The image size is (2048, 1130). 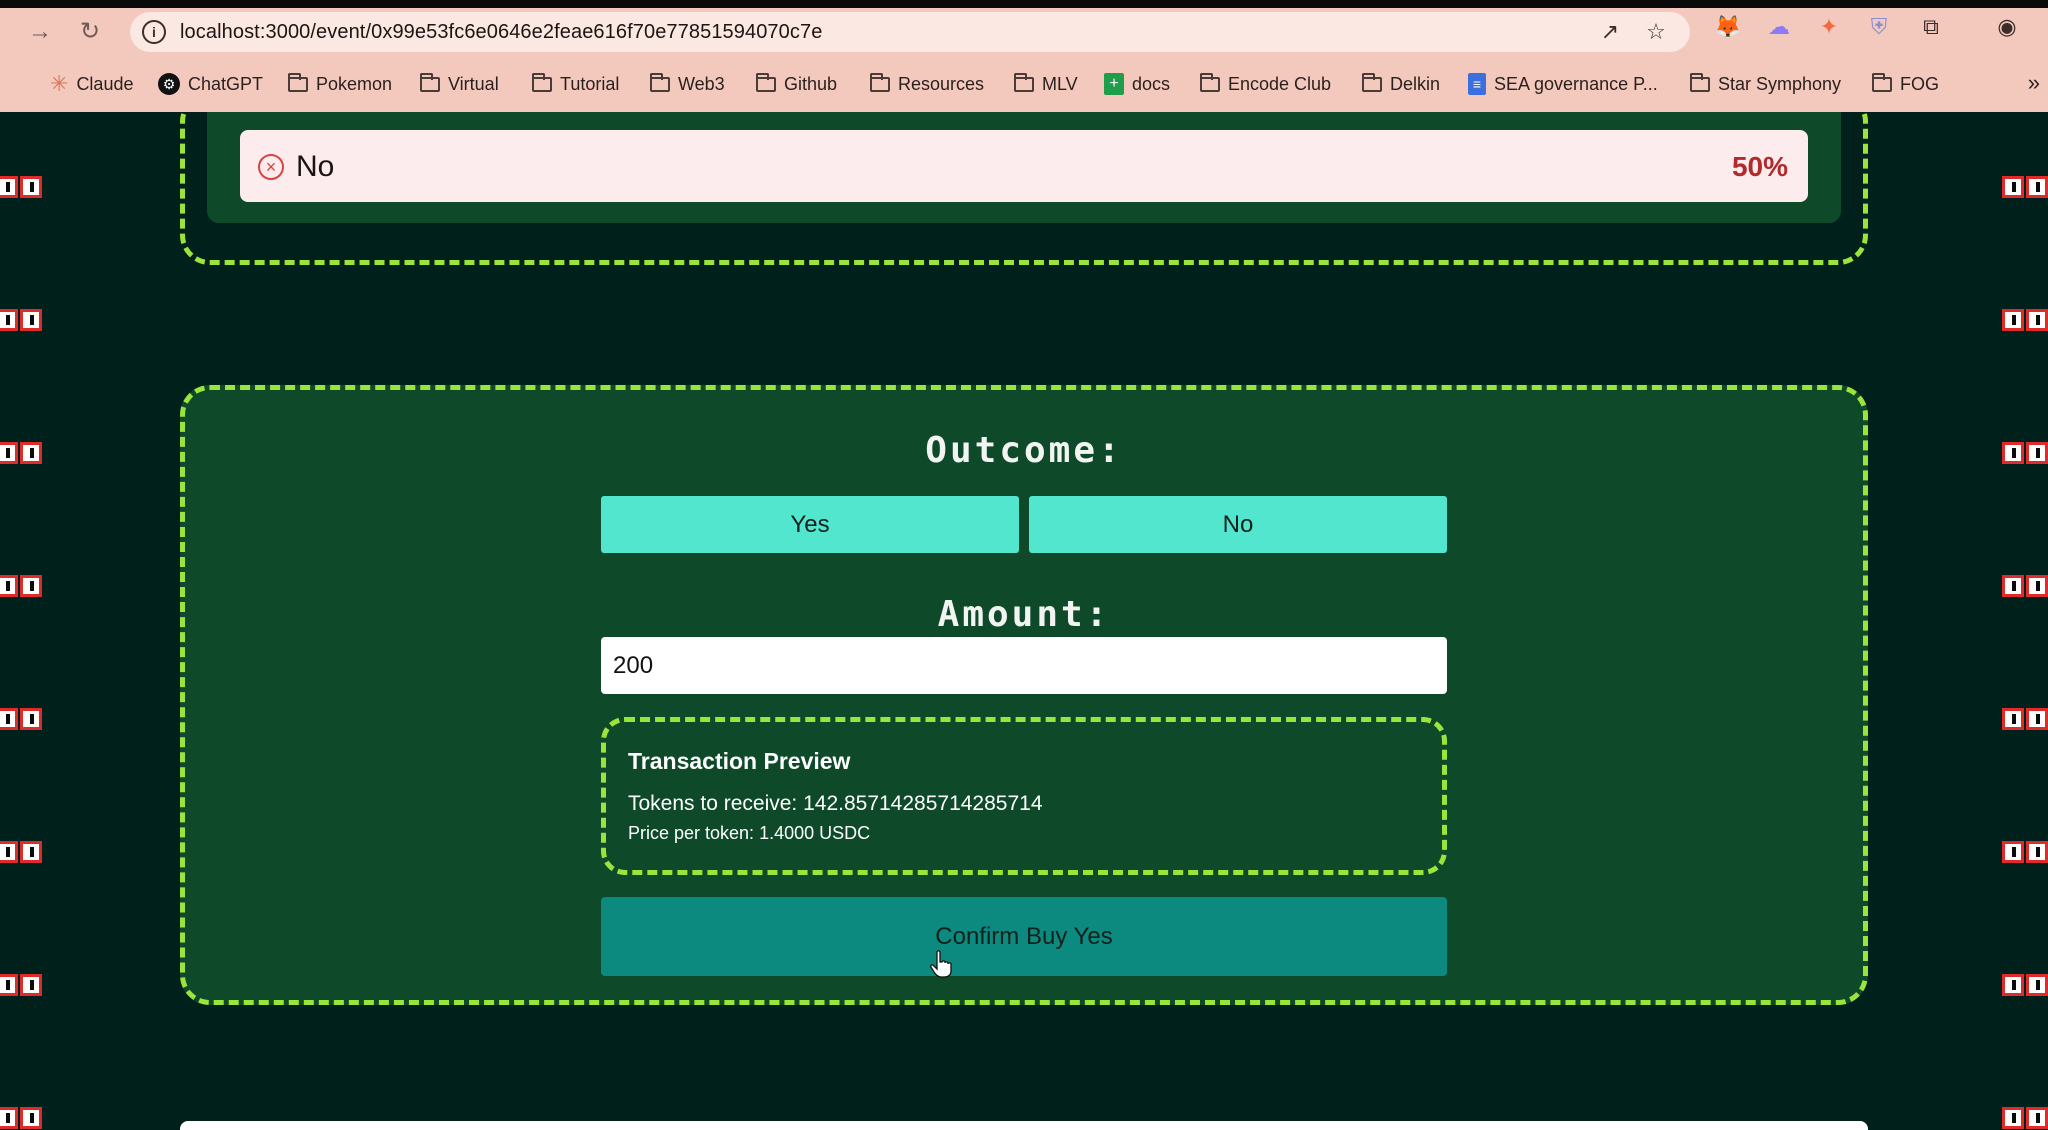 What do you see at coordinates (40, 32) in the screenshot?
I see `forward-icon: →` at bounding box center [40, 32].